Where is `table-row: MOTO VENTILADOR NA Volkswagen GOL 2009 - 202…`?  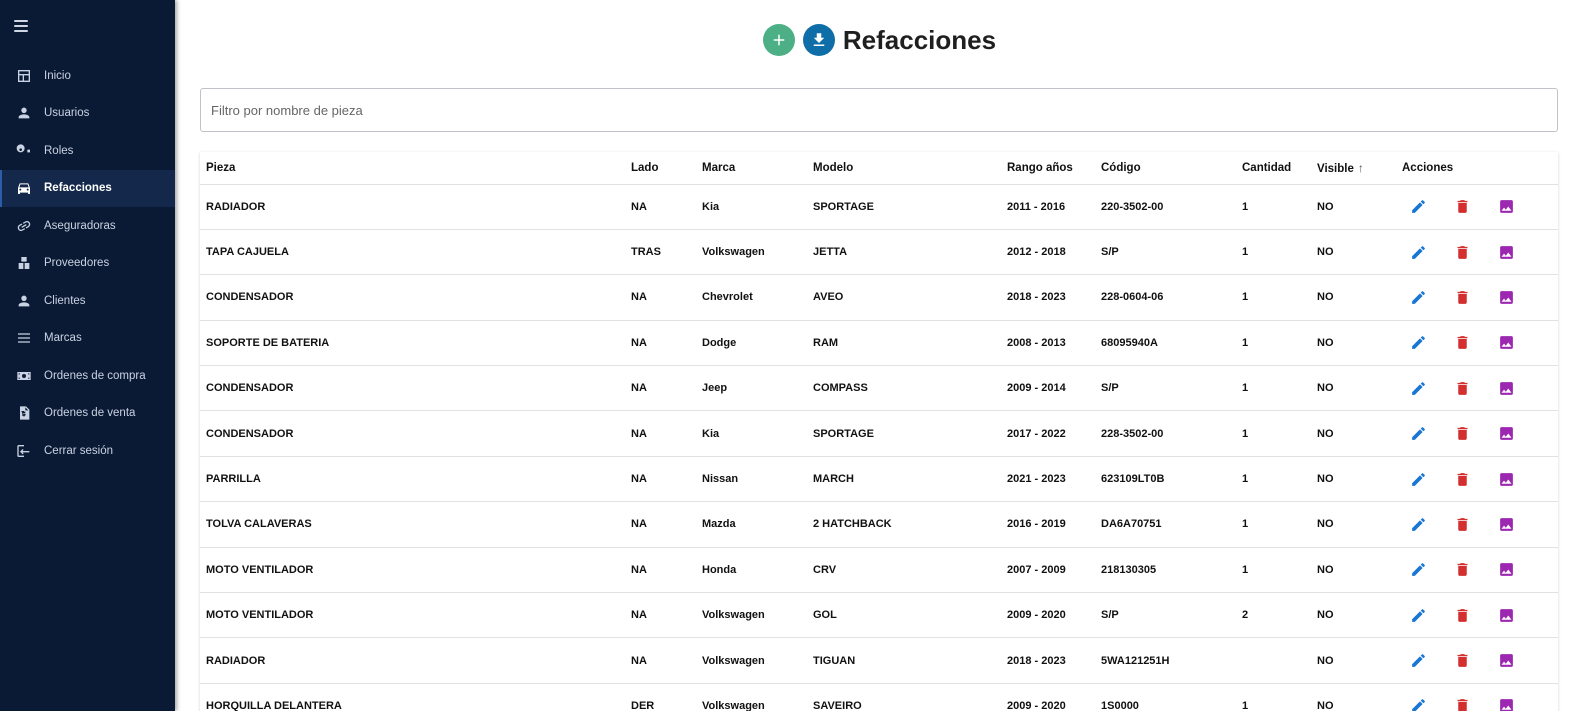
table-row: MOTO VENTILADOR NA Volkswagen GOL 2009 - 202… is located at coordinates (879, 615).